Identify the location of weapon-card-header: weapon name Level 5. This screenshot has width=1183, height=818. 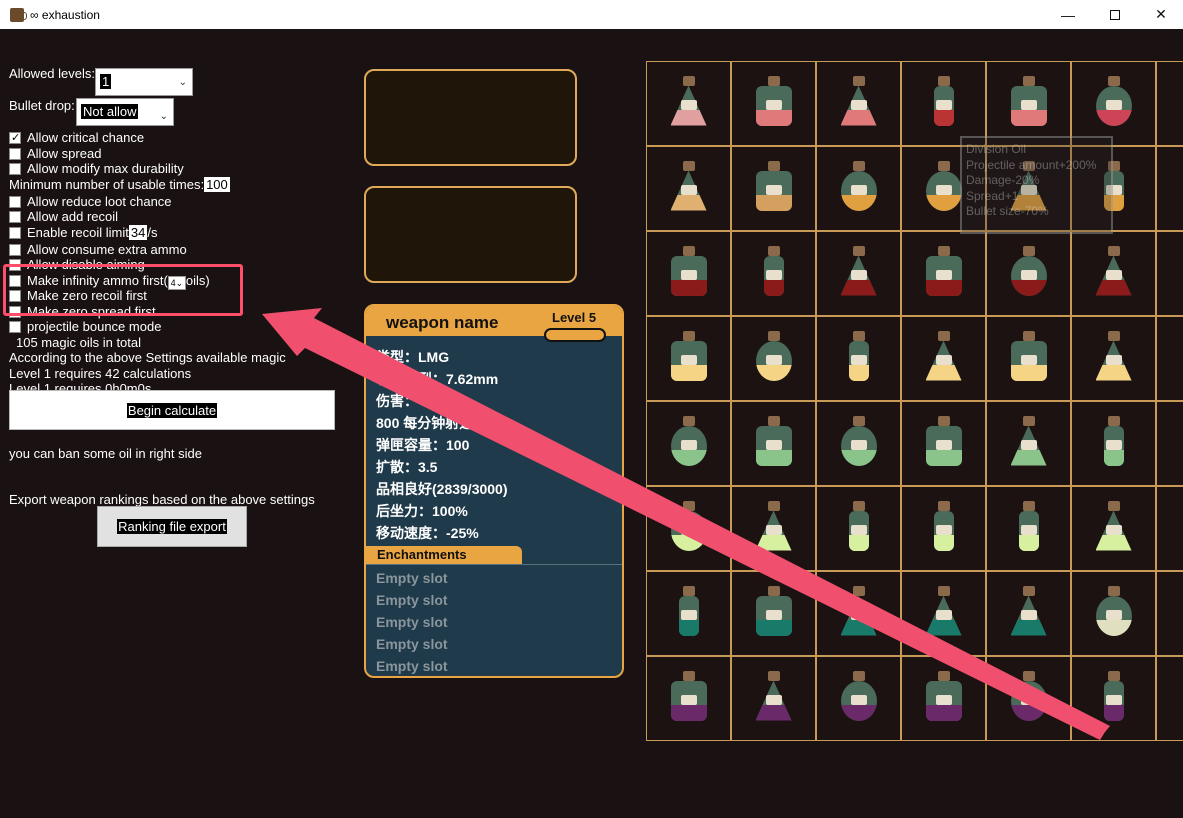
(494, 324).